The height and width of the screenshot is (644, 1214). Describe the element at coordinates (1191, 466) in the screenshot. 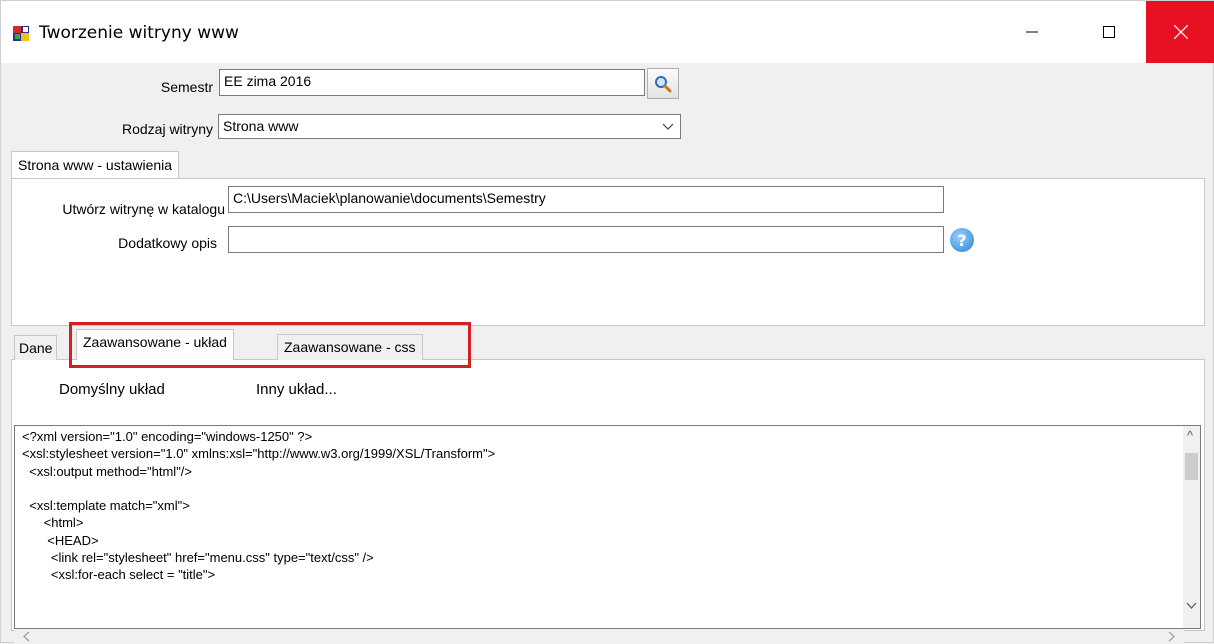

I see `scroll-thumb` at that location.